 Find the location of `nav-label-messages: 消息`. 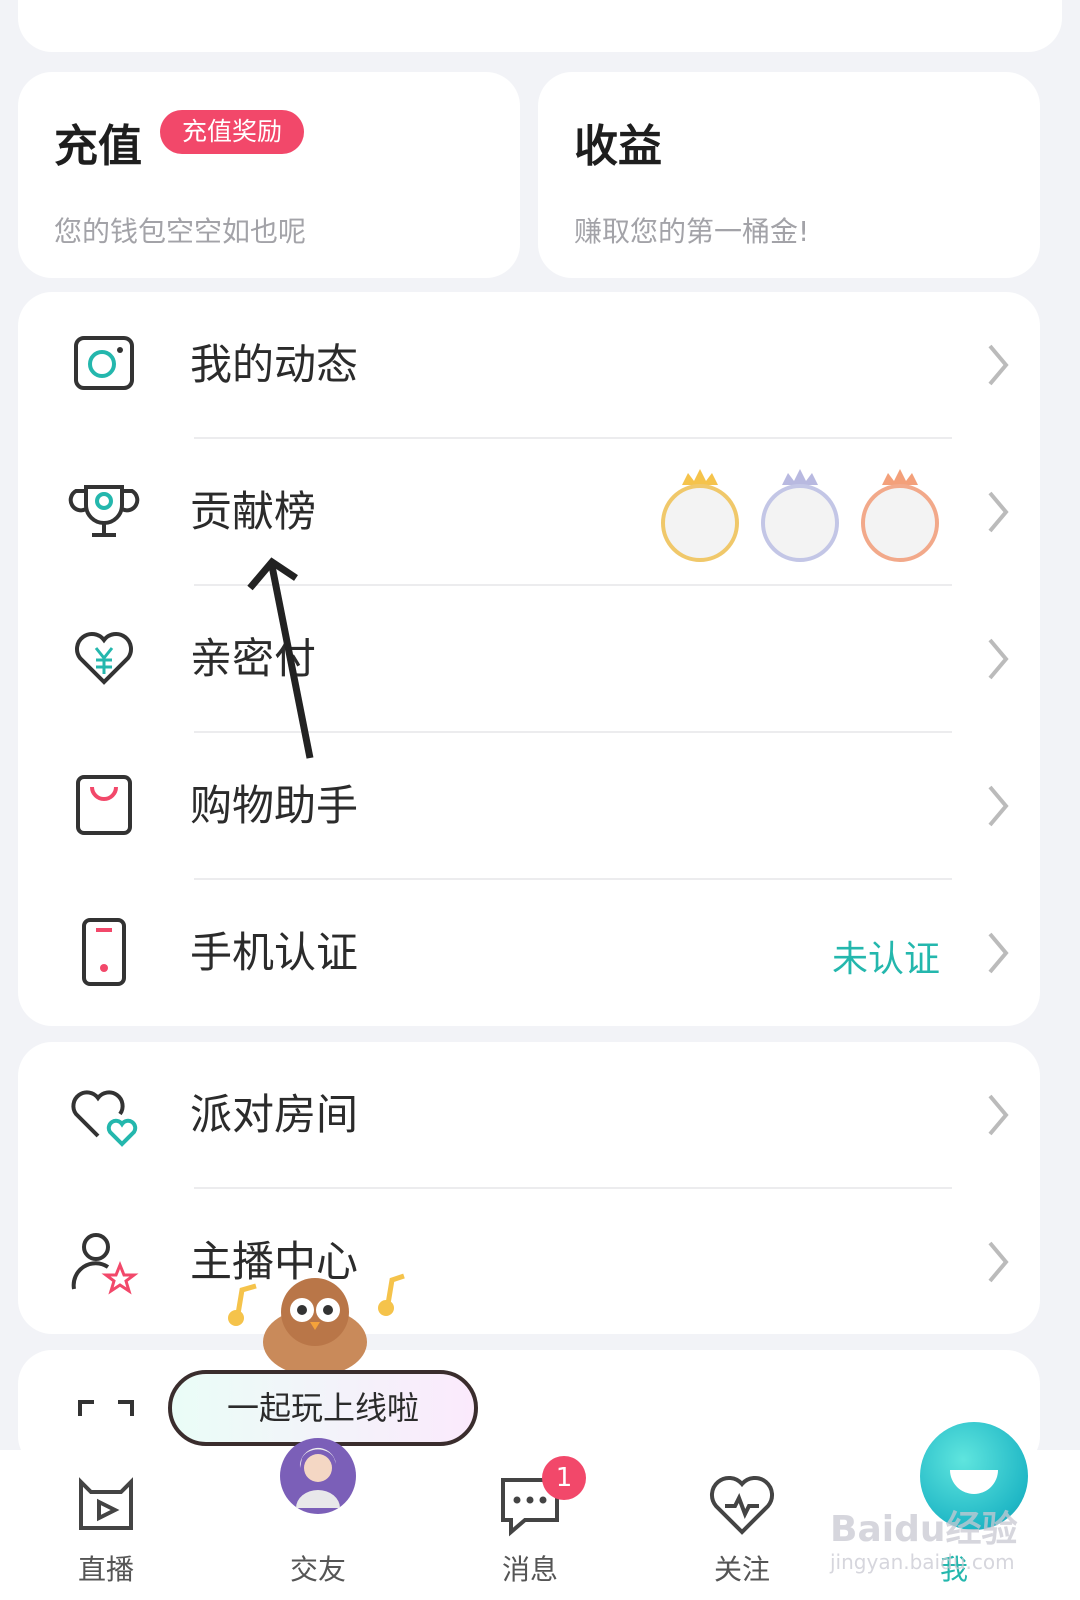

nav-label-messages: 消息 is located at coordinates (529, 1569).